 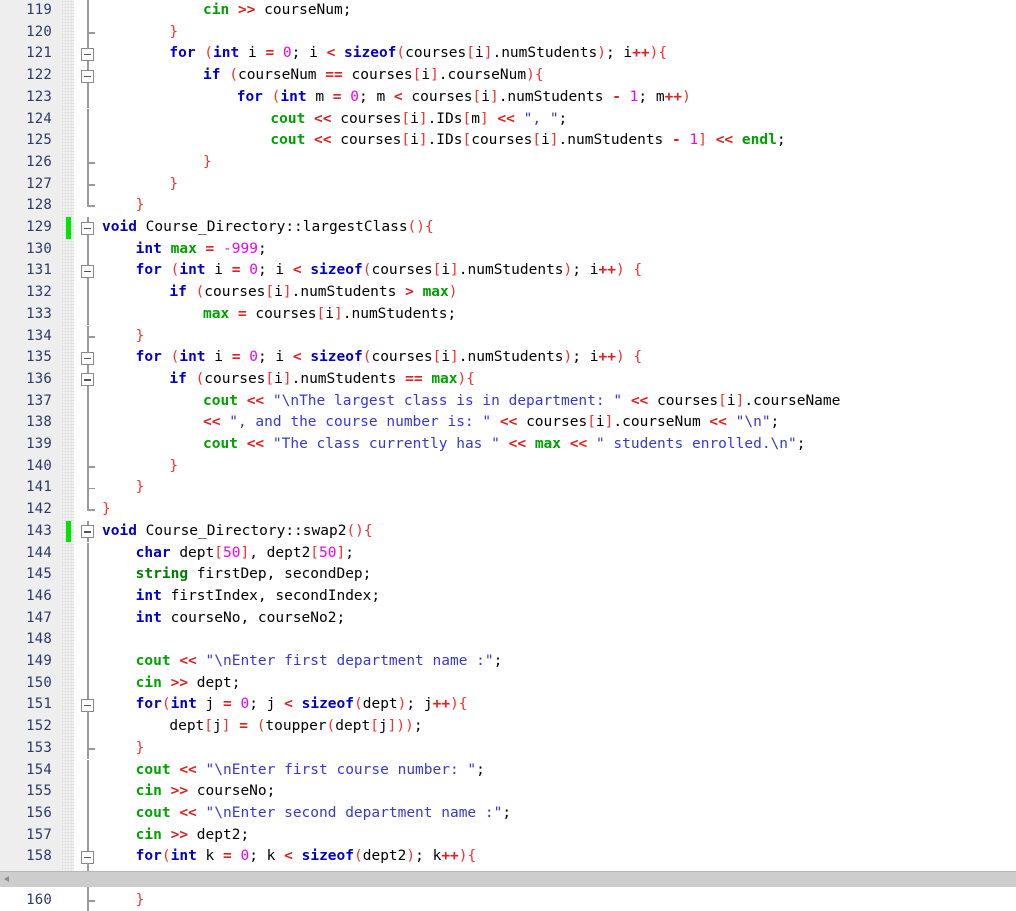 What do you see at coordinates (559, 315) in the screenshot?
I see `code-line: max = courses[i].numStudents;` at bounding box center [559, 315].